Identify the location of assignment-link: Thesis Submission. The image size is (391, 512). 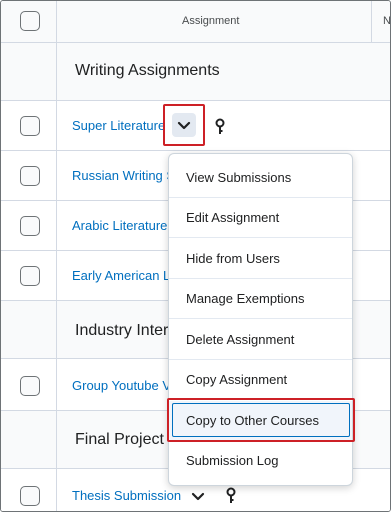
(127, 495).